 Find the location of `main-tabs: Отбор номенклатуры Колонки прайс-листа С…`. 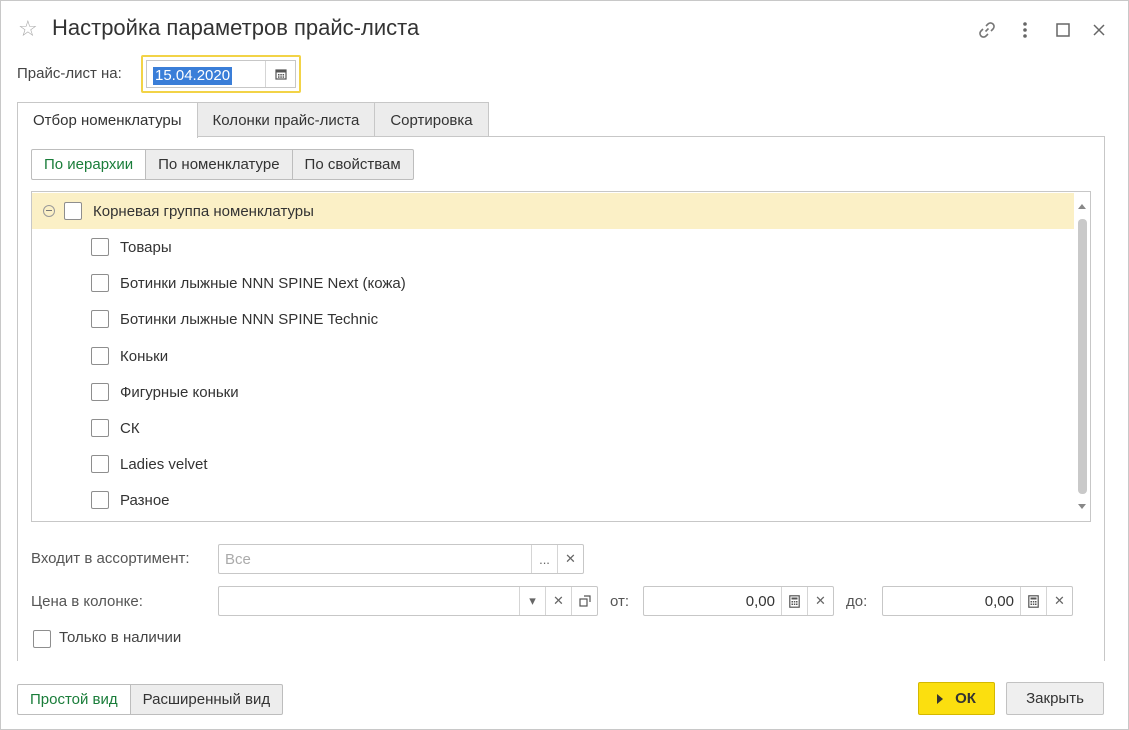

main-tabs: Отбор номенклатуры Колонки прайс-листа С… is located at coordinates (253, 120).